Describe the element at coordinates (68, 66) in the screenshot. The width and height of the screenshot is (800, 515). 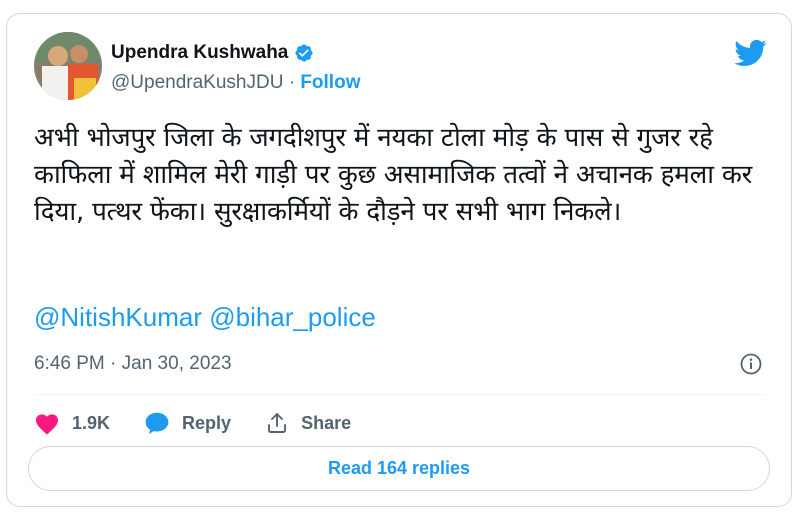
I see `avatar` at that location.